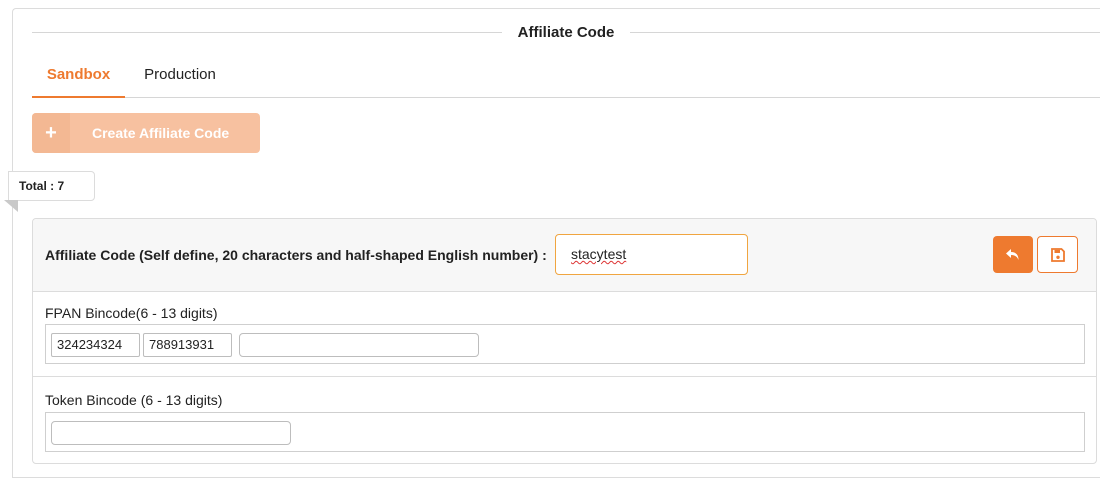 This screenshot has height=478, width=1100. What do you see at coordinates (565, 344) in the screenshot?
I see `fpan-bincode-tag-input: 324234324 788913931` at bounding box center [565, 344].